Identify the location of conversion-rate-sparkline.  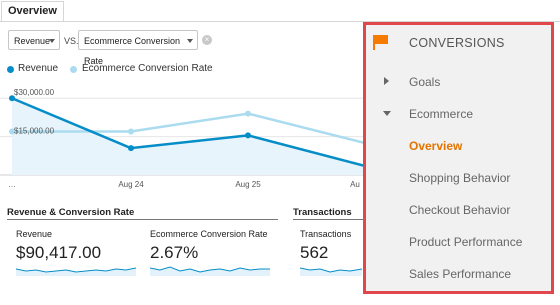
(210, 271).